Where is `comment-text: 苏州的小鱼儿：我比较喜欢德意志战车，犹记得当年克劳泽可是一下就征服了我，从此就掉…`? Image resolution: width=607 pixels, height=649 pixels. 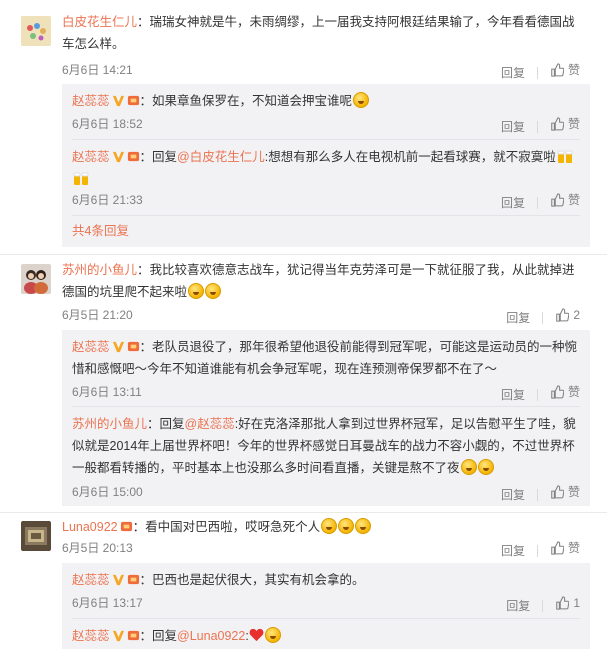 comment-text: 苏州的小鱼儿：我比较喜欢德意志战车，犹记得当年克劳泽可是一下就征服了我，从此就掉… is located at coordinates (318, 281).